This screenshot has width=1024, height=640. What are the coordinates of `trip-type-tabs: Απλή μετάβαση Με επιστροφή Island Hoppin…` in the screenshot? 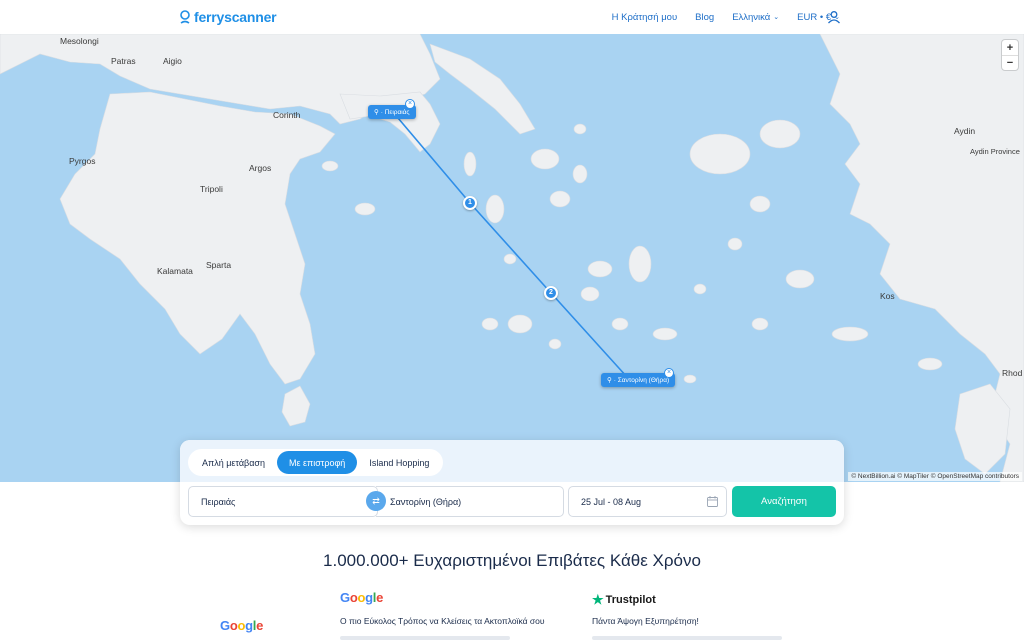 It's located at (316, 462).